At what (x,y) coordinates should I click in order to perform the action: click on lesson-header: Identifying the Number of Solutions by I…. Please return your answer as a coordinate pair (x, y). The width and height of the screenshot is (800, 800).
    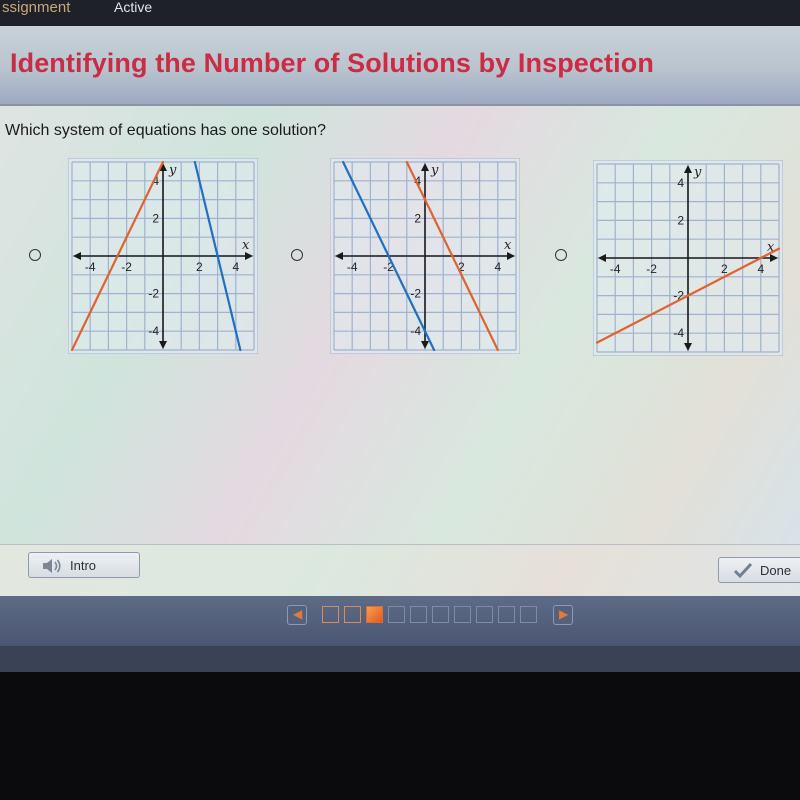
    Looking at the image, I should click on (400, 65).